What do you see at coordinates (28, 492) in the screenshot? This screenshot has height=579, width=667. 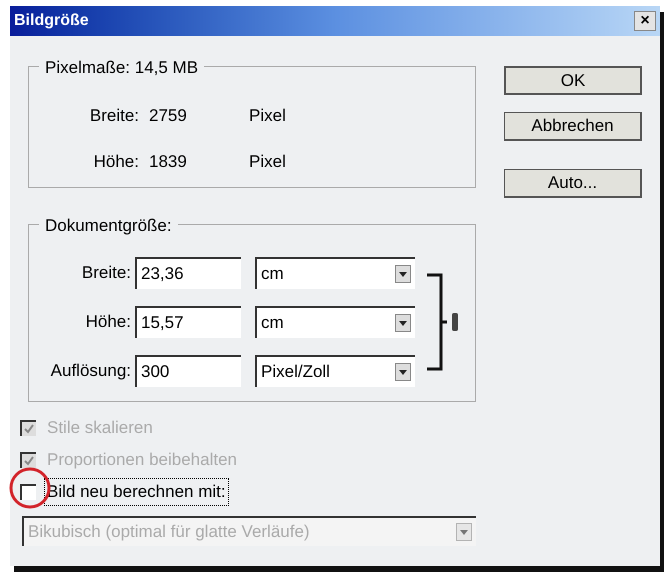 I see `checkbox` at bounding box center [28, 492].